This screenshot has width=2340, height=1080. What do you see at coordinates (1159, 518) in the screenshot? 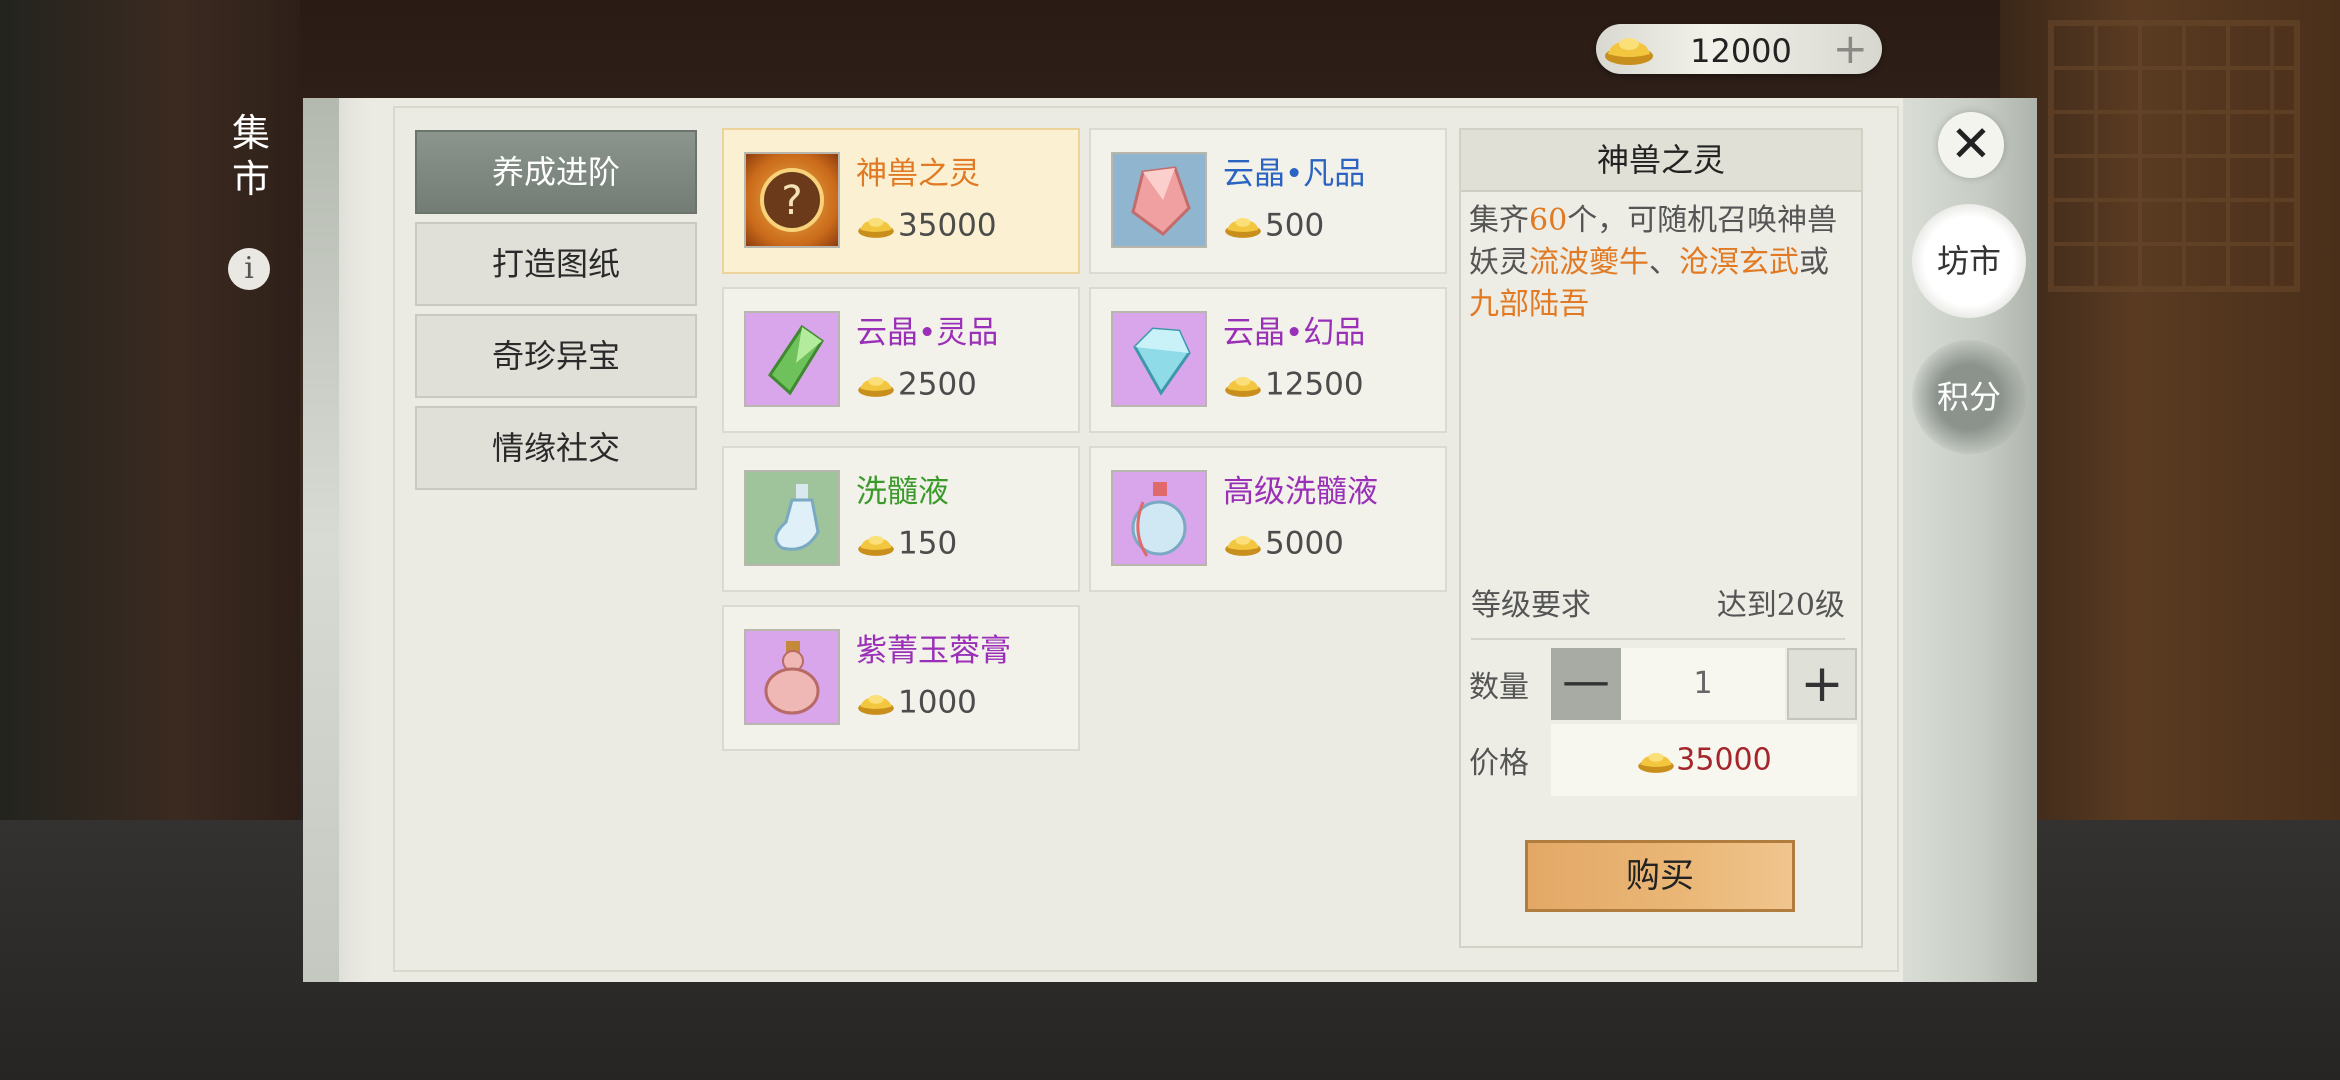
I see `round-bottle-icon` at bounding box center [1159, 518].